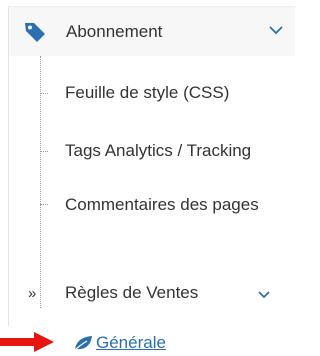 The image size is (320, 356). I want to click on leaf-icon, so click(82, 344).